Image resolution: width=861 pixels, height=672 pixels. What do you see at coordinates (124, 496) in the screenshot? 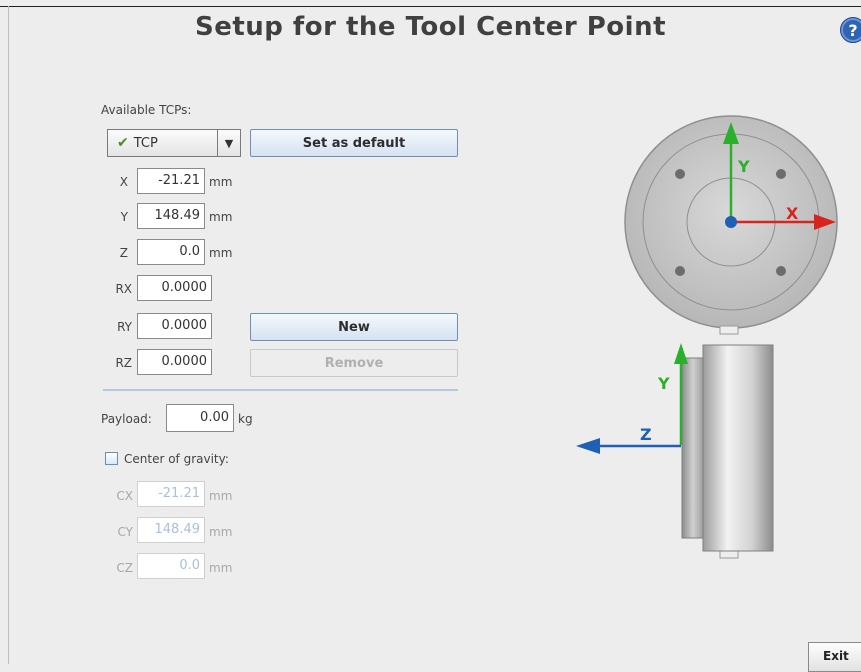
I see `cx-label: CX` at bounding box center [124, 496].